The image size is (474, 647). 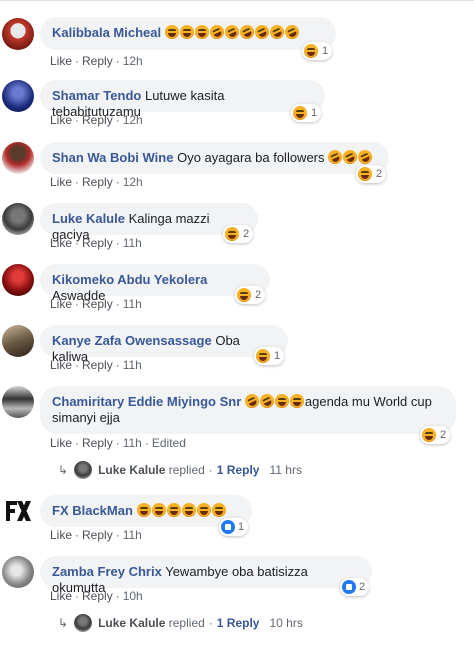 I want to click on comment-author: Chamiritary Eddie Miyingo Snr, so click(x=146, y=401).